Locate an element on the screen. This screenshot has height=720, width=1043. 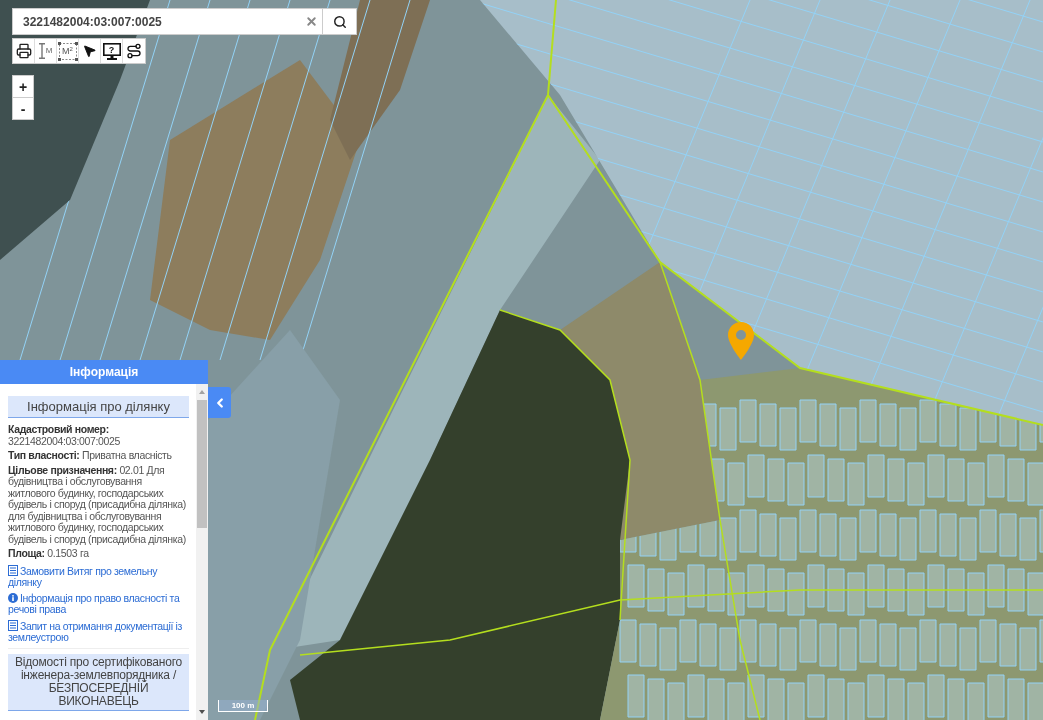
scrollbar-thumb is located at coordinates (202, 464).